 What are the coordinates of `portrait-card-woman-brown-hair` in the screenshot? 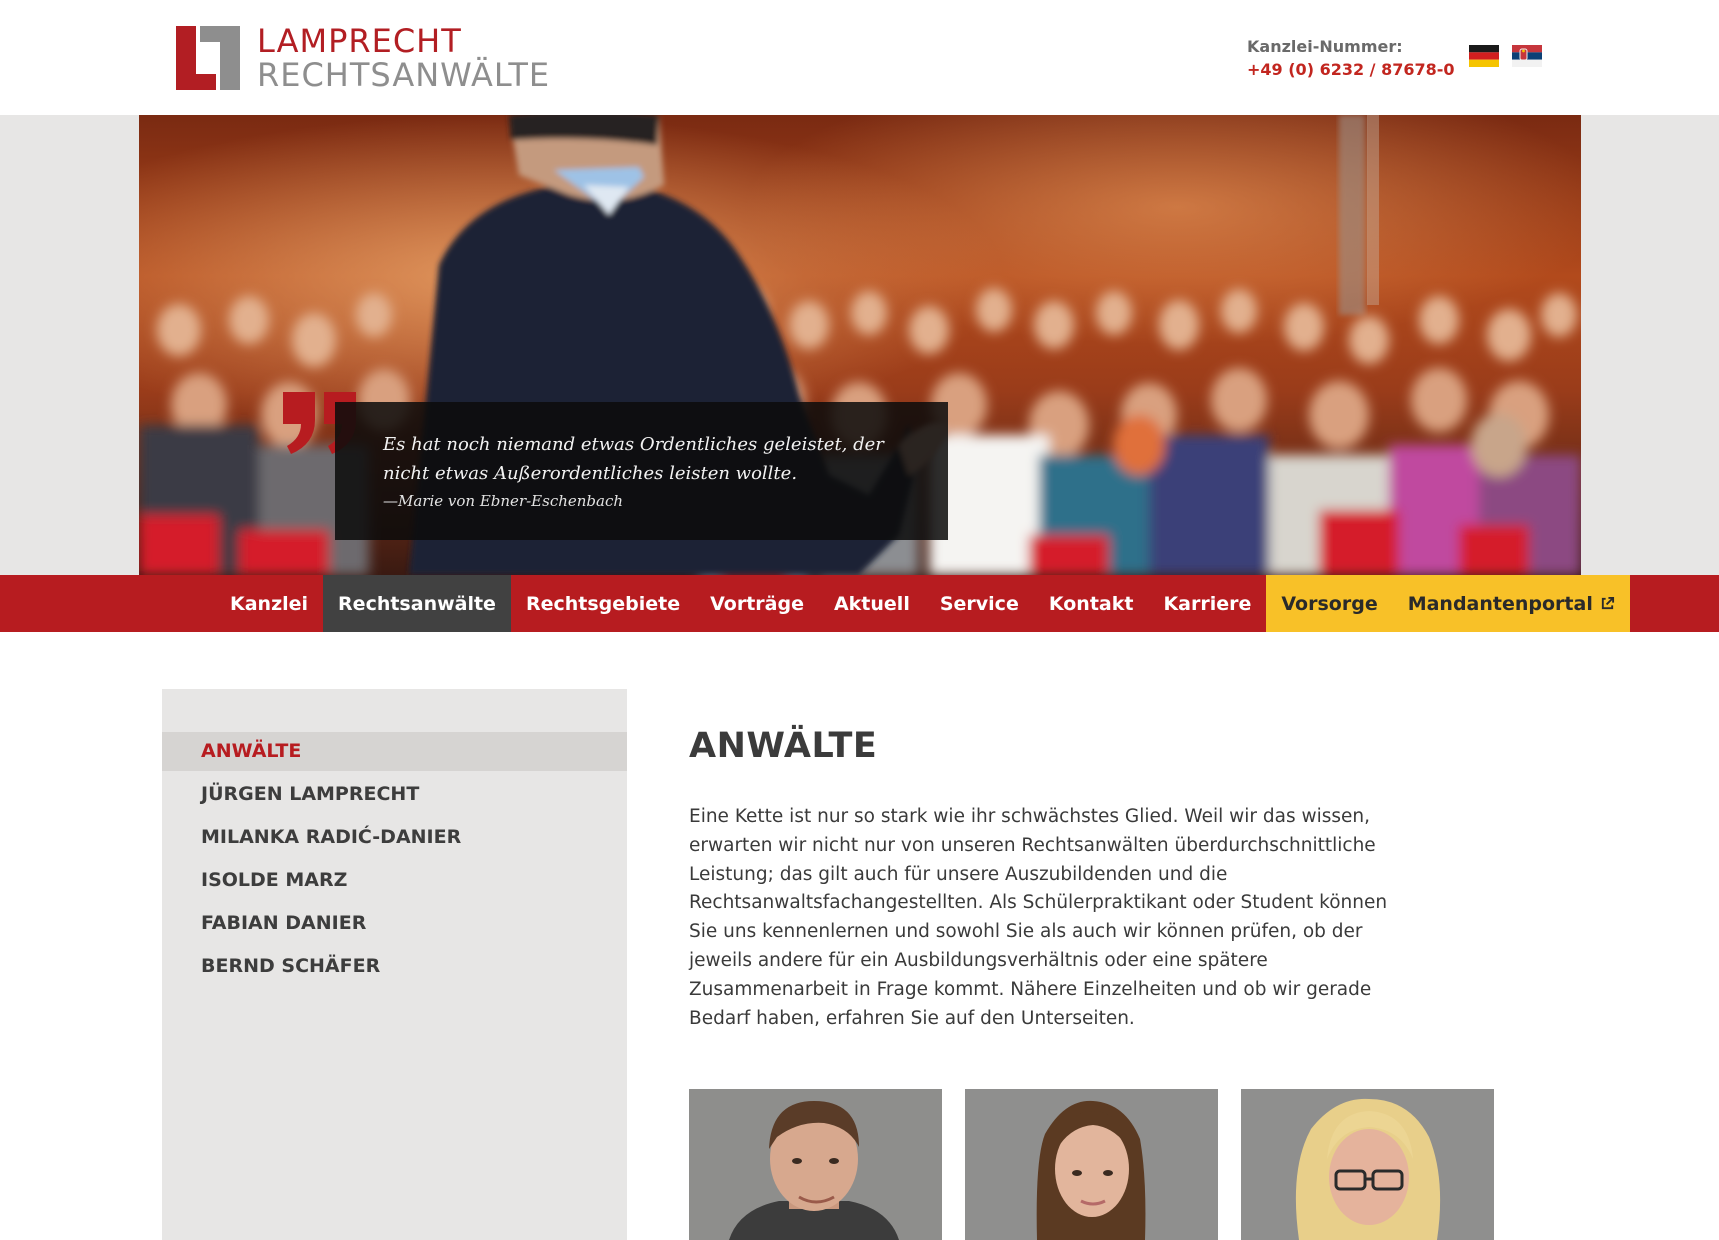 It's located at (1091, 1164).